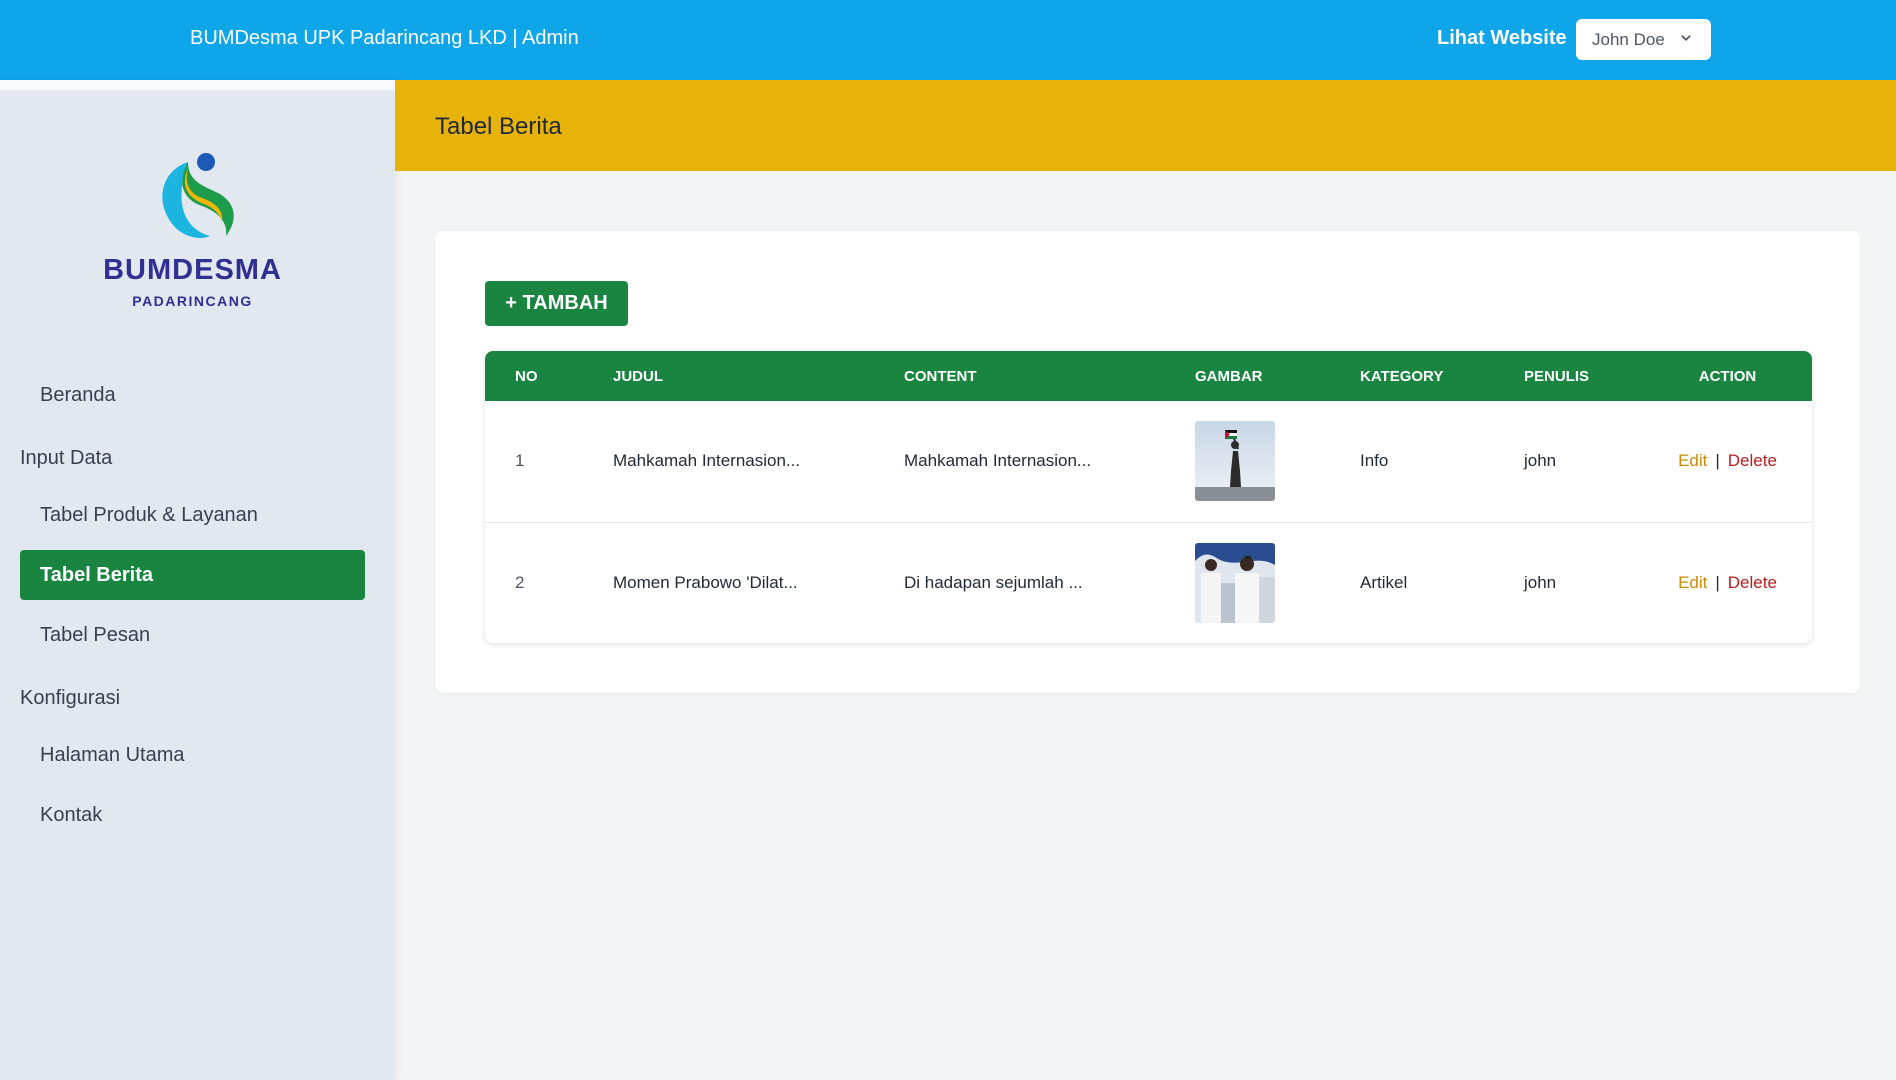  What do you see at coordinates (192, 515) in the screenshot?
I see `sidebar-item-tabel-produk-layanan: Tabel Produk & Layanan` at bounding box center [192, 515].